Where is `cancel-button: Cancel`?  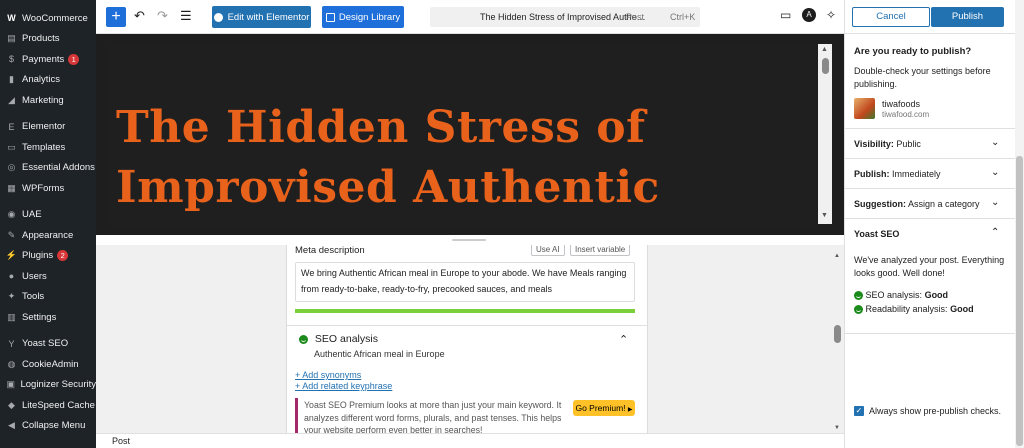 cancel-button: Cancel is located at coordinates (891, 17).